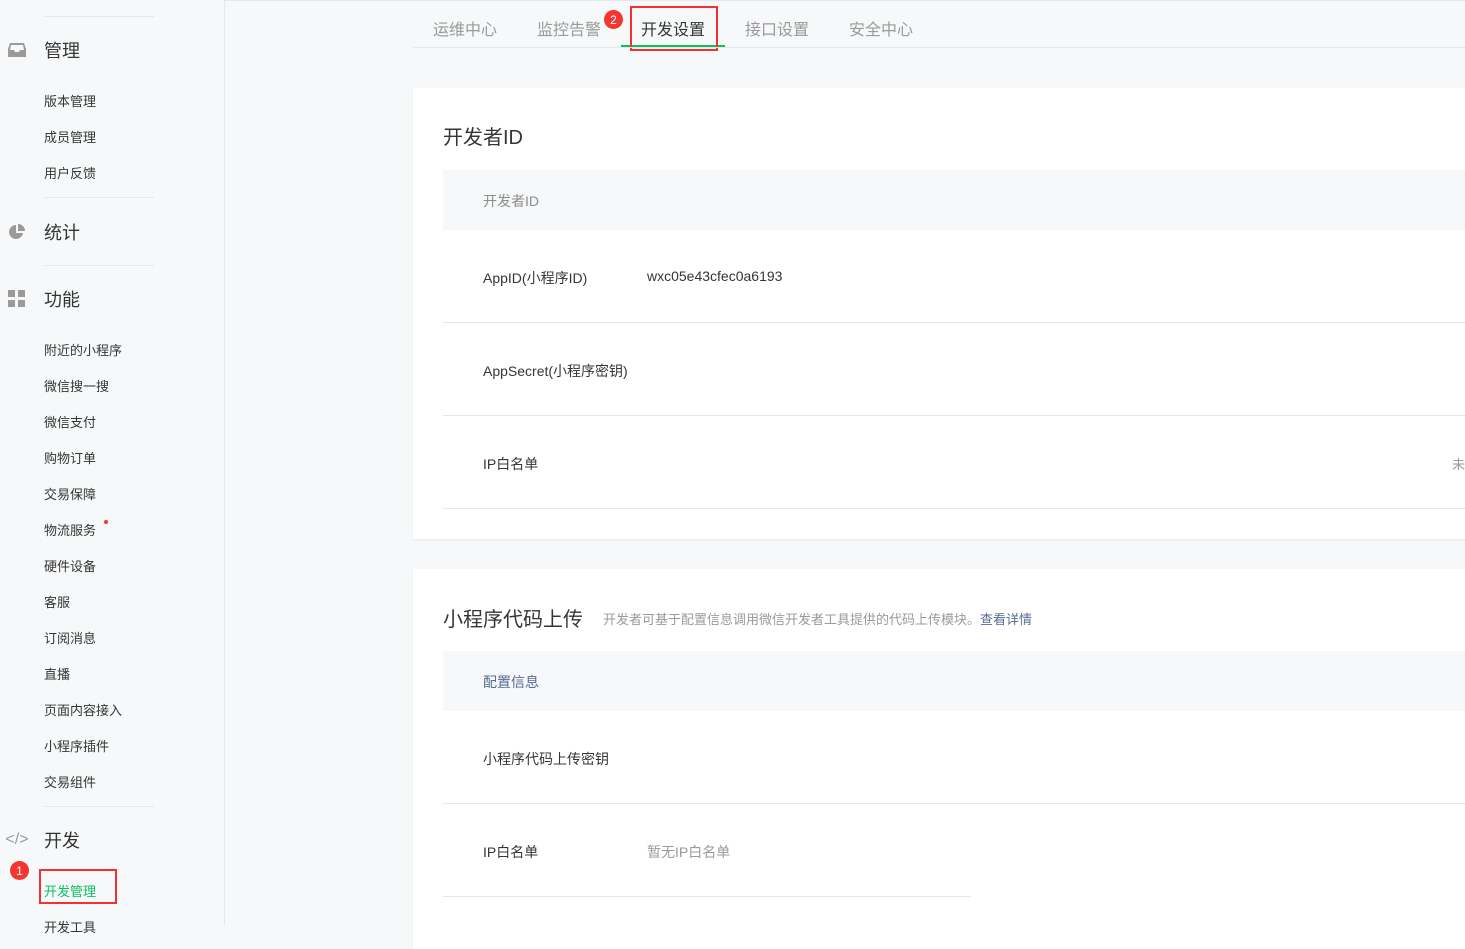 The height and width of the screenshot is (949, 1465). What do you see at coordinates (70, 100) in the screenshot?
I see `sidebar-item-version: 版本管理` at bounding box center [70, 100].